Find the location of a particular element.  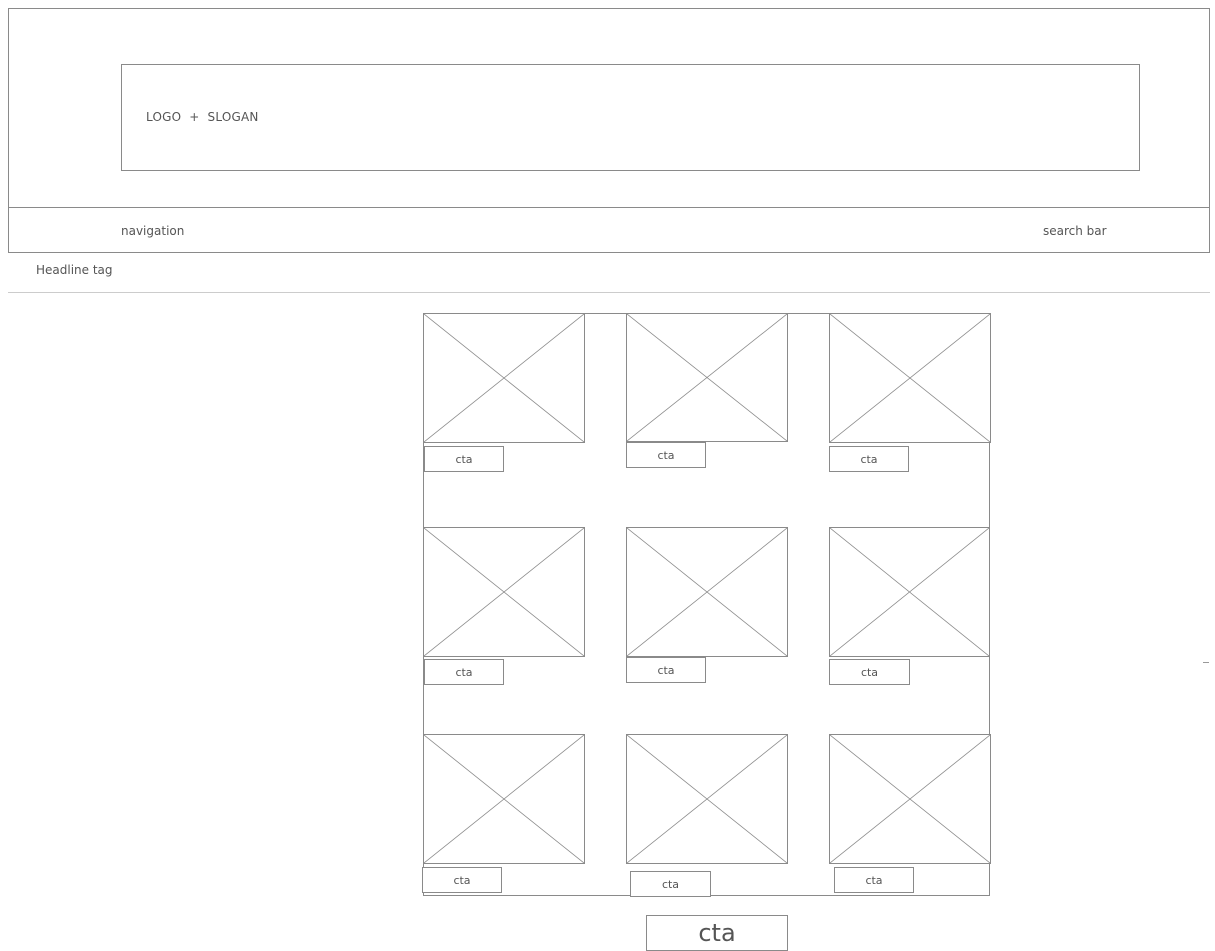

edge-mark is located at coordinates (1206, 662).